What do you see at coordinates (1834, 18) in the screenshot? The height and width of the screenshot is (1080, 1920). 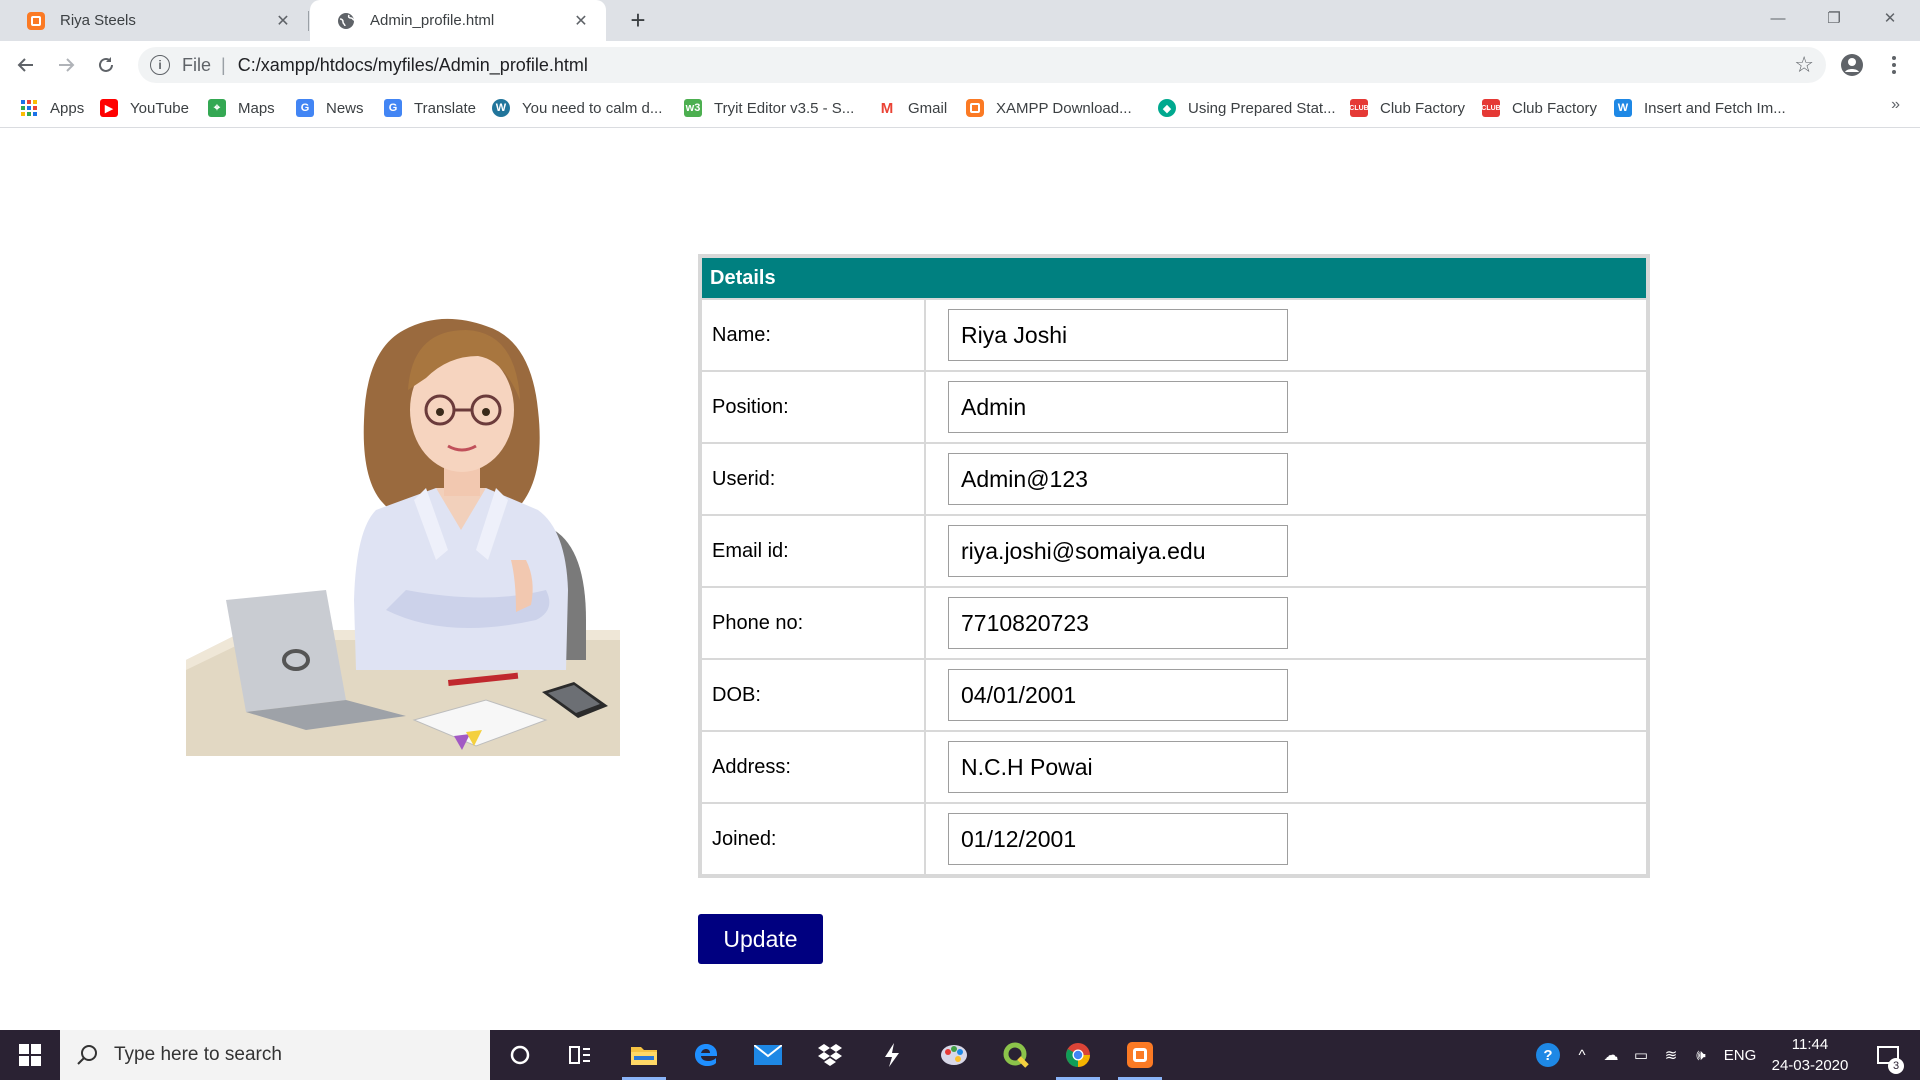 I see `restore-button: ❐` at bounding box center [1834, 18].